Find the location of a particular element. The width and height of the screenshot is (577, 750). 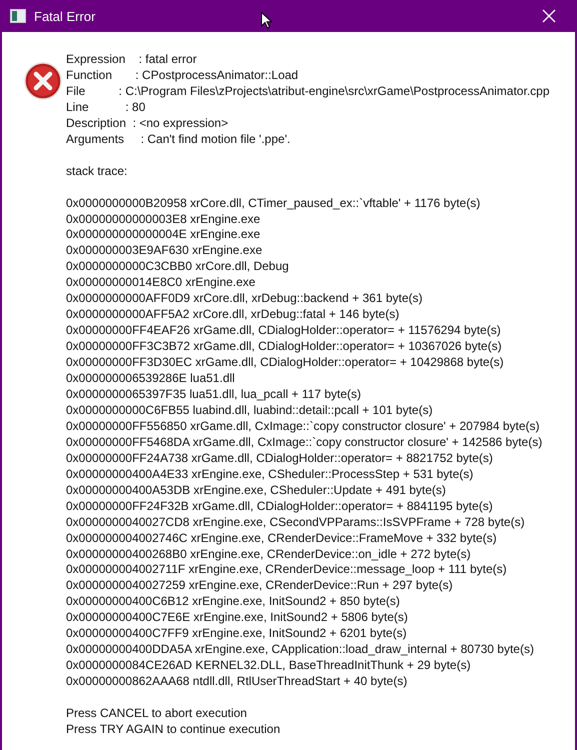

stack-trace-line: 0x00000000400C7FF9 xrEngine.exe, InitSound2 + 6201 byte(s) is located at coordinates (237, 634).